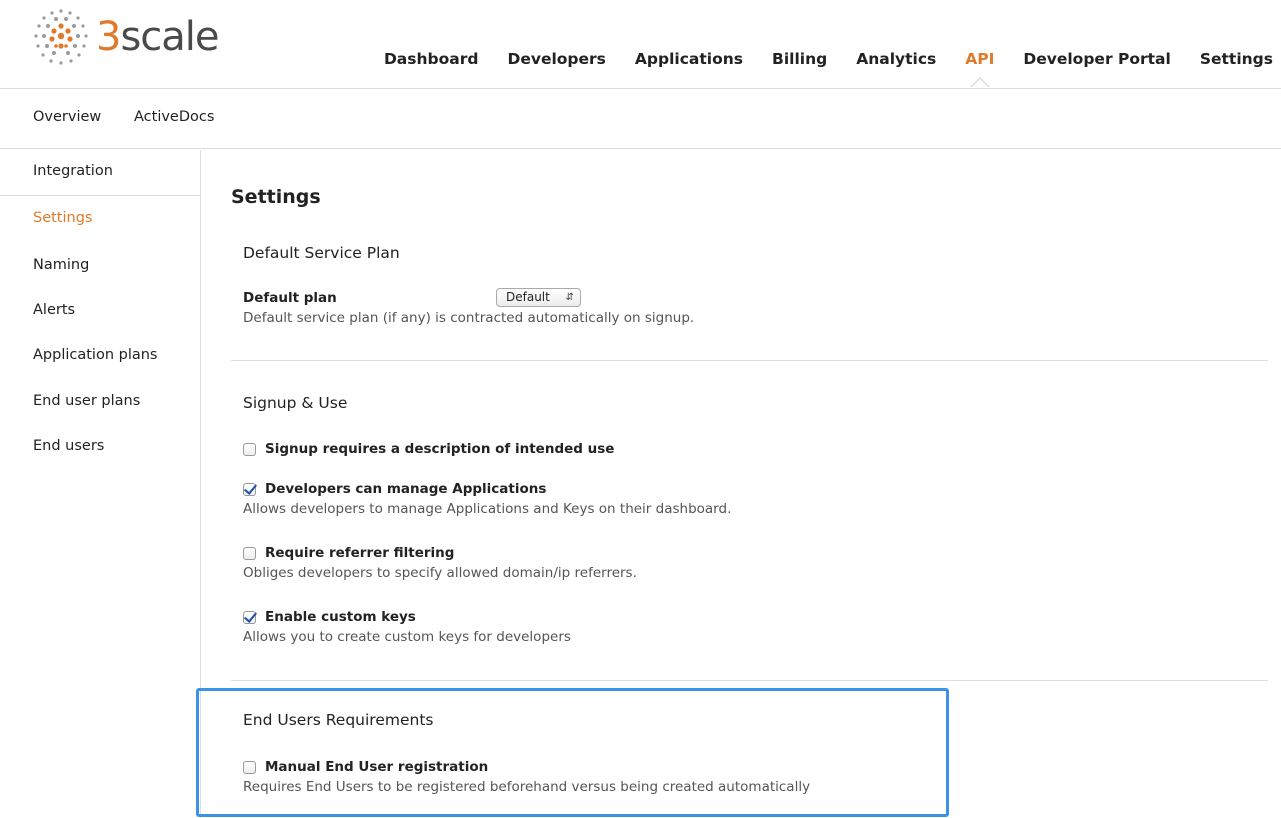 This screenshot has height=818, width=1281. I want to click on section-signup-use: Signup & Use, so click(295, 403).